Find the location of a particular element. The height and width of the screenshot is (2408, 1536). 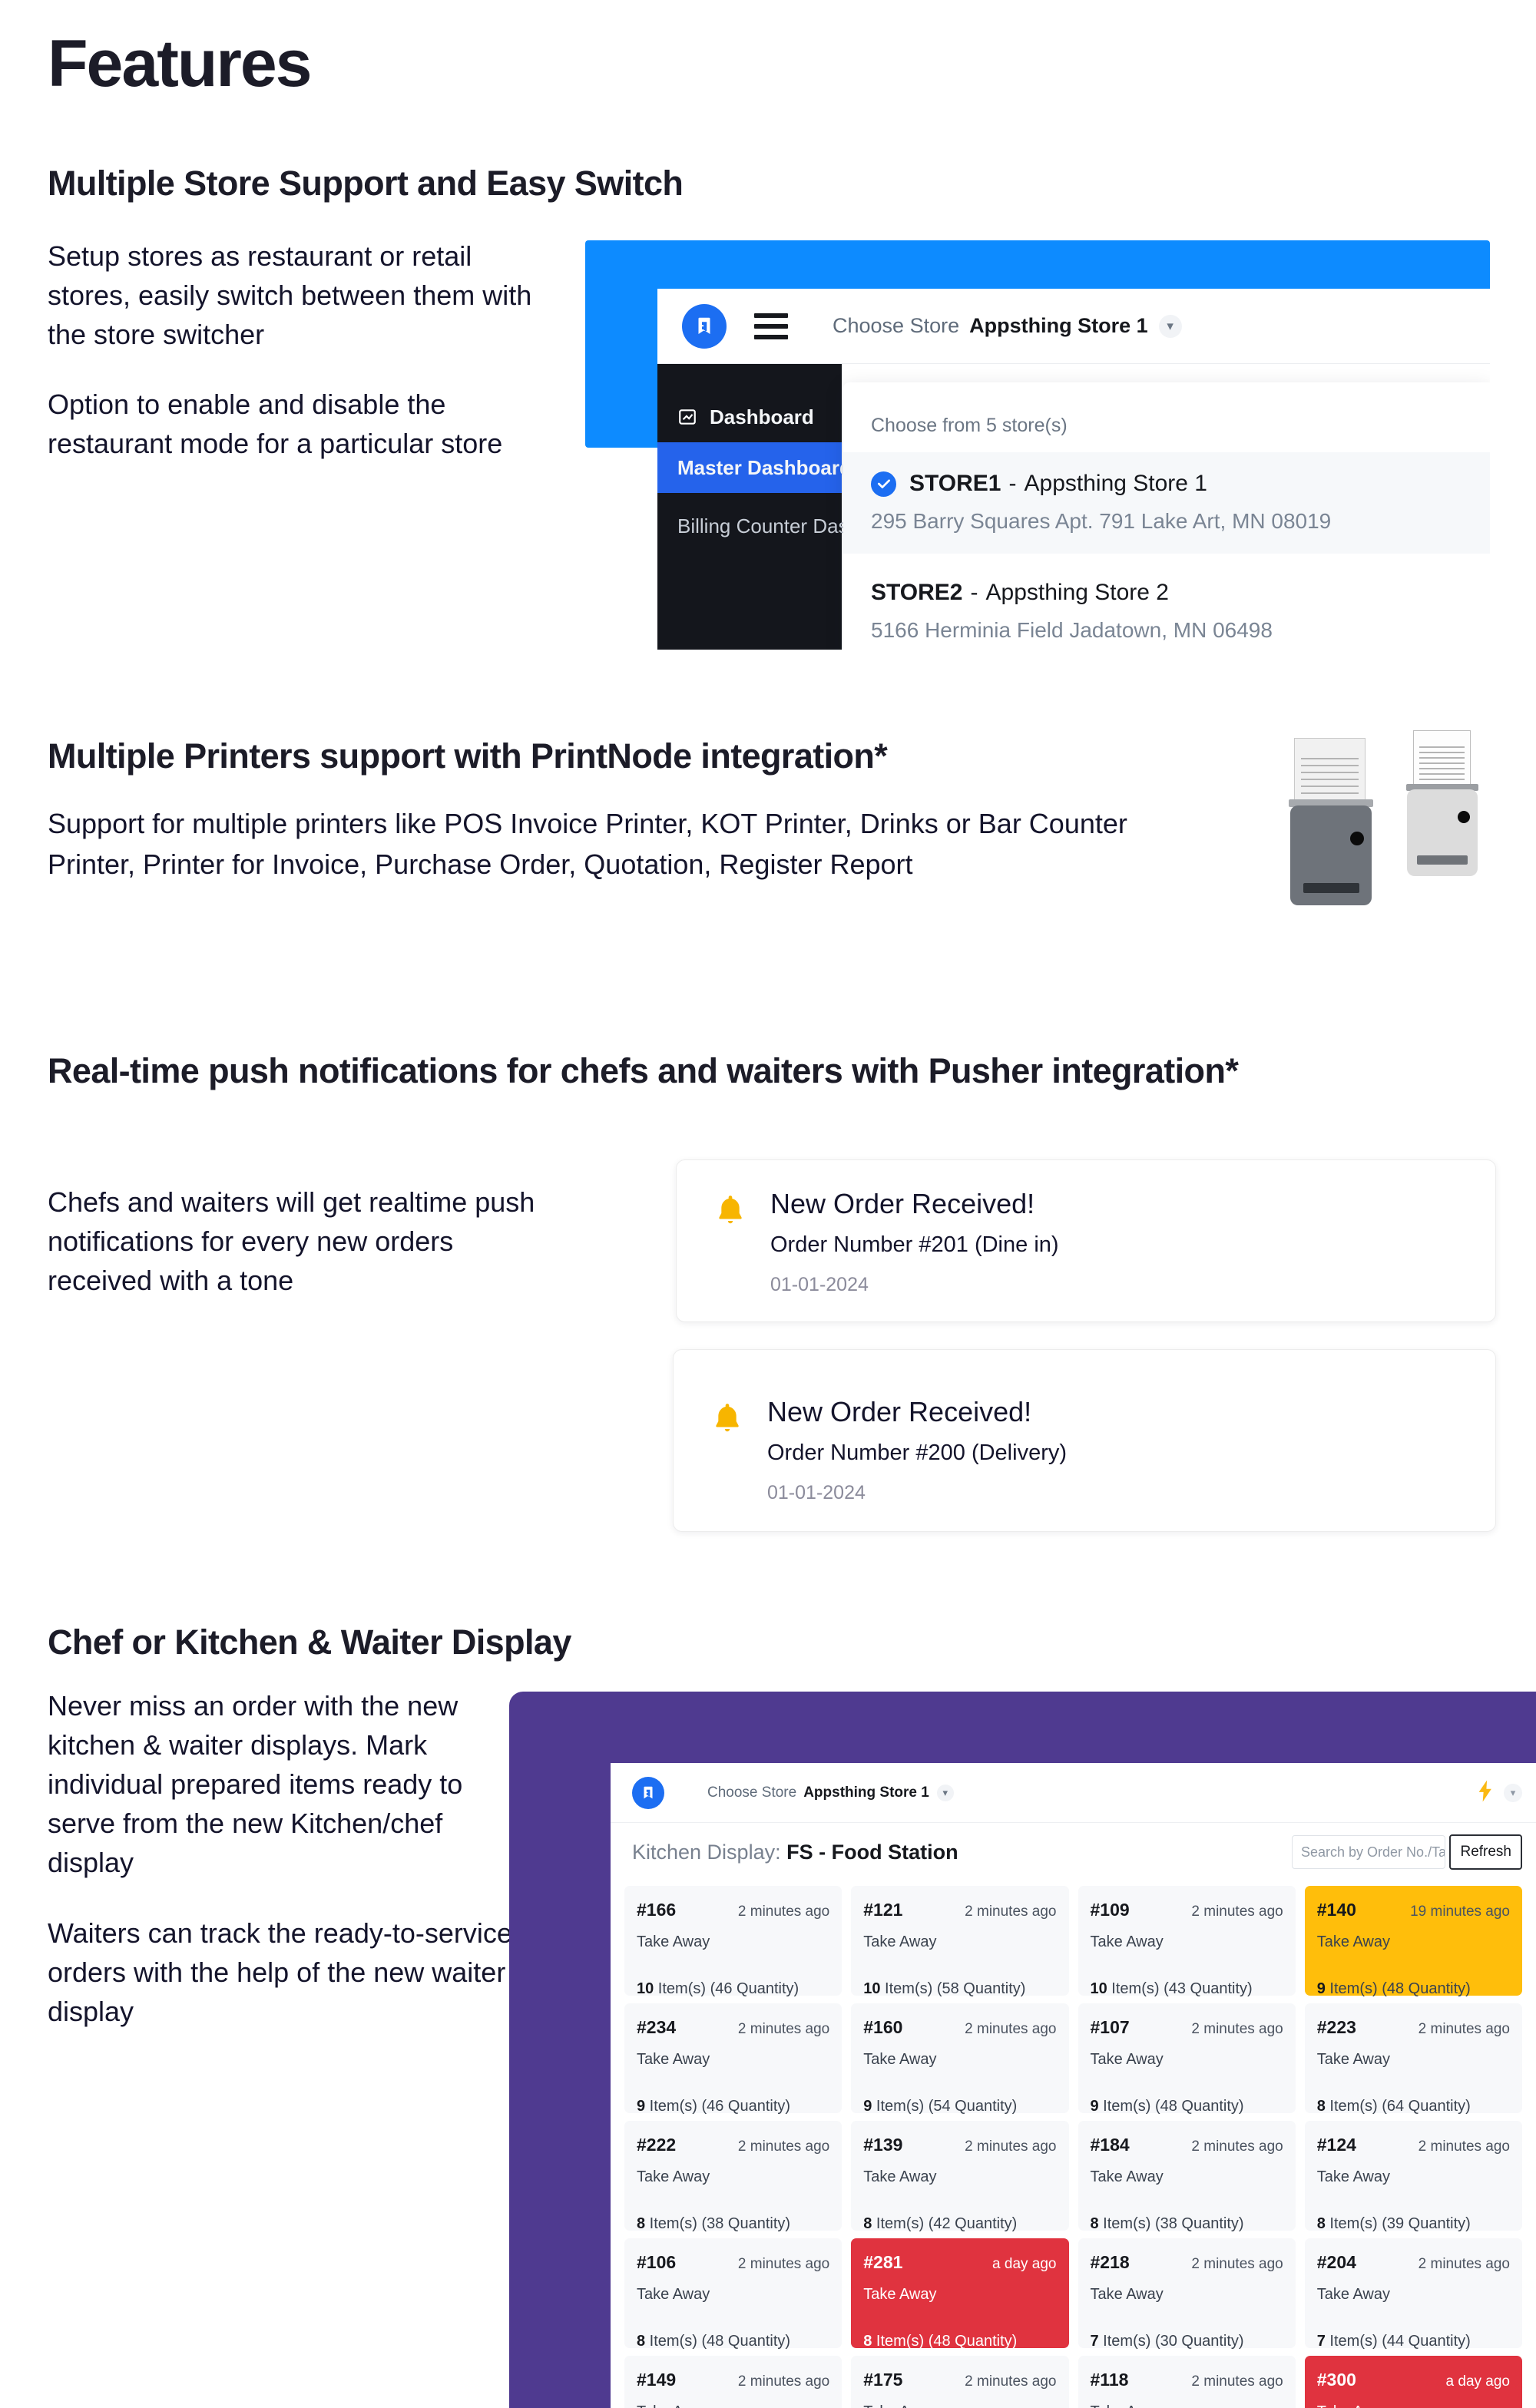

order-number: #160 is located at coordinates (883, 2027).